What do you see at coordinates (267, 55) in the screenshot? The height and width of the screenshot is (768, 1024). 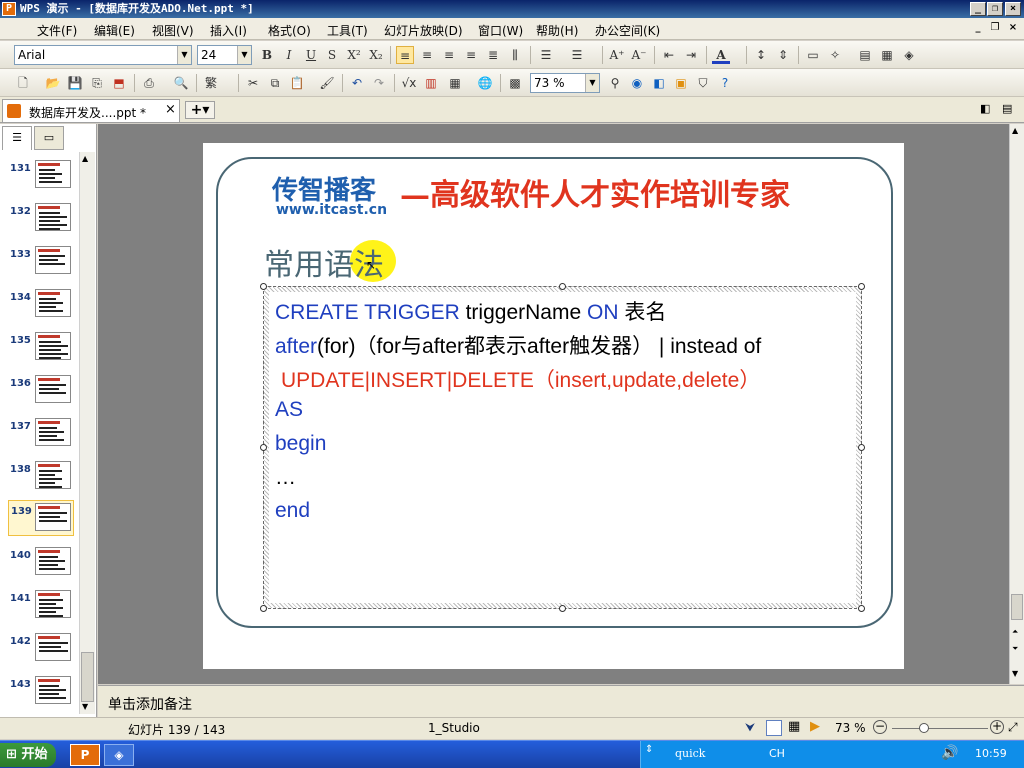 I see `bold-icon: B` at bounding box center [267, 55].